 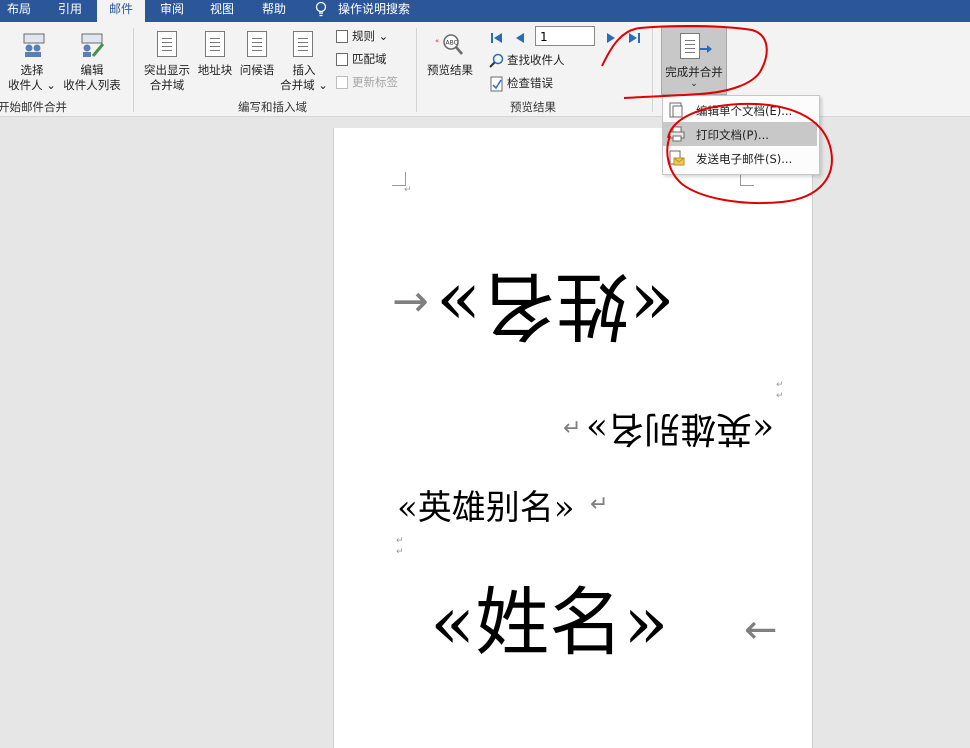 What do you see at coordinates (717, 114) in the screenshot?
I see `red-annotation` at bounding box center [717, 114].